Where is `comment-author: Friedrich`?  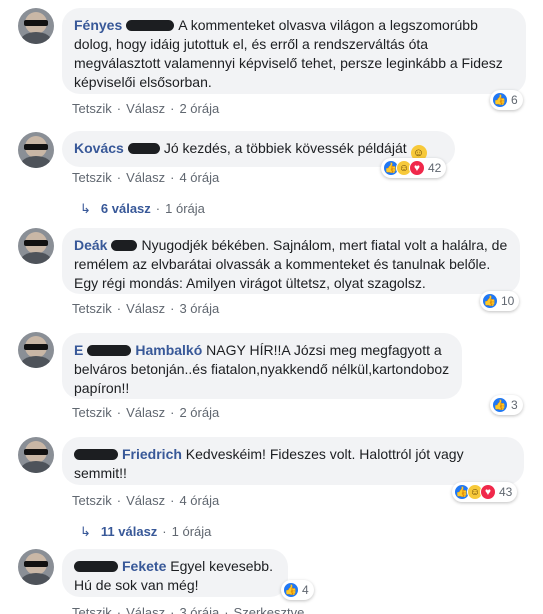
comment-author: Friedrich is located at coordinates (152, 454).